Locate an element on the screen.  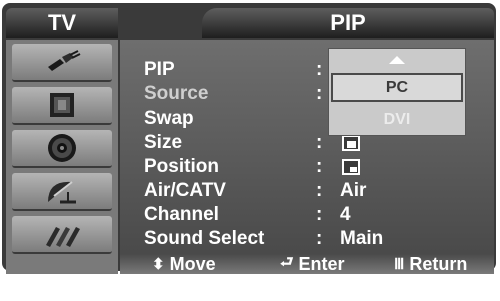
page-title: PIP is located at coordinates (348, 23).